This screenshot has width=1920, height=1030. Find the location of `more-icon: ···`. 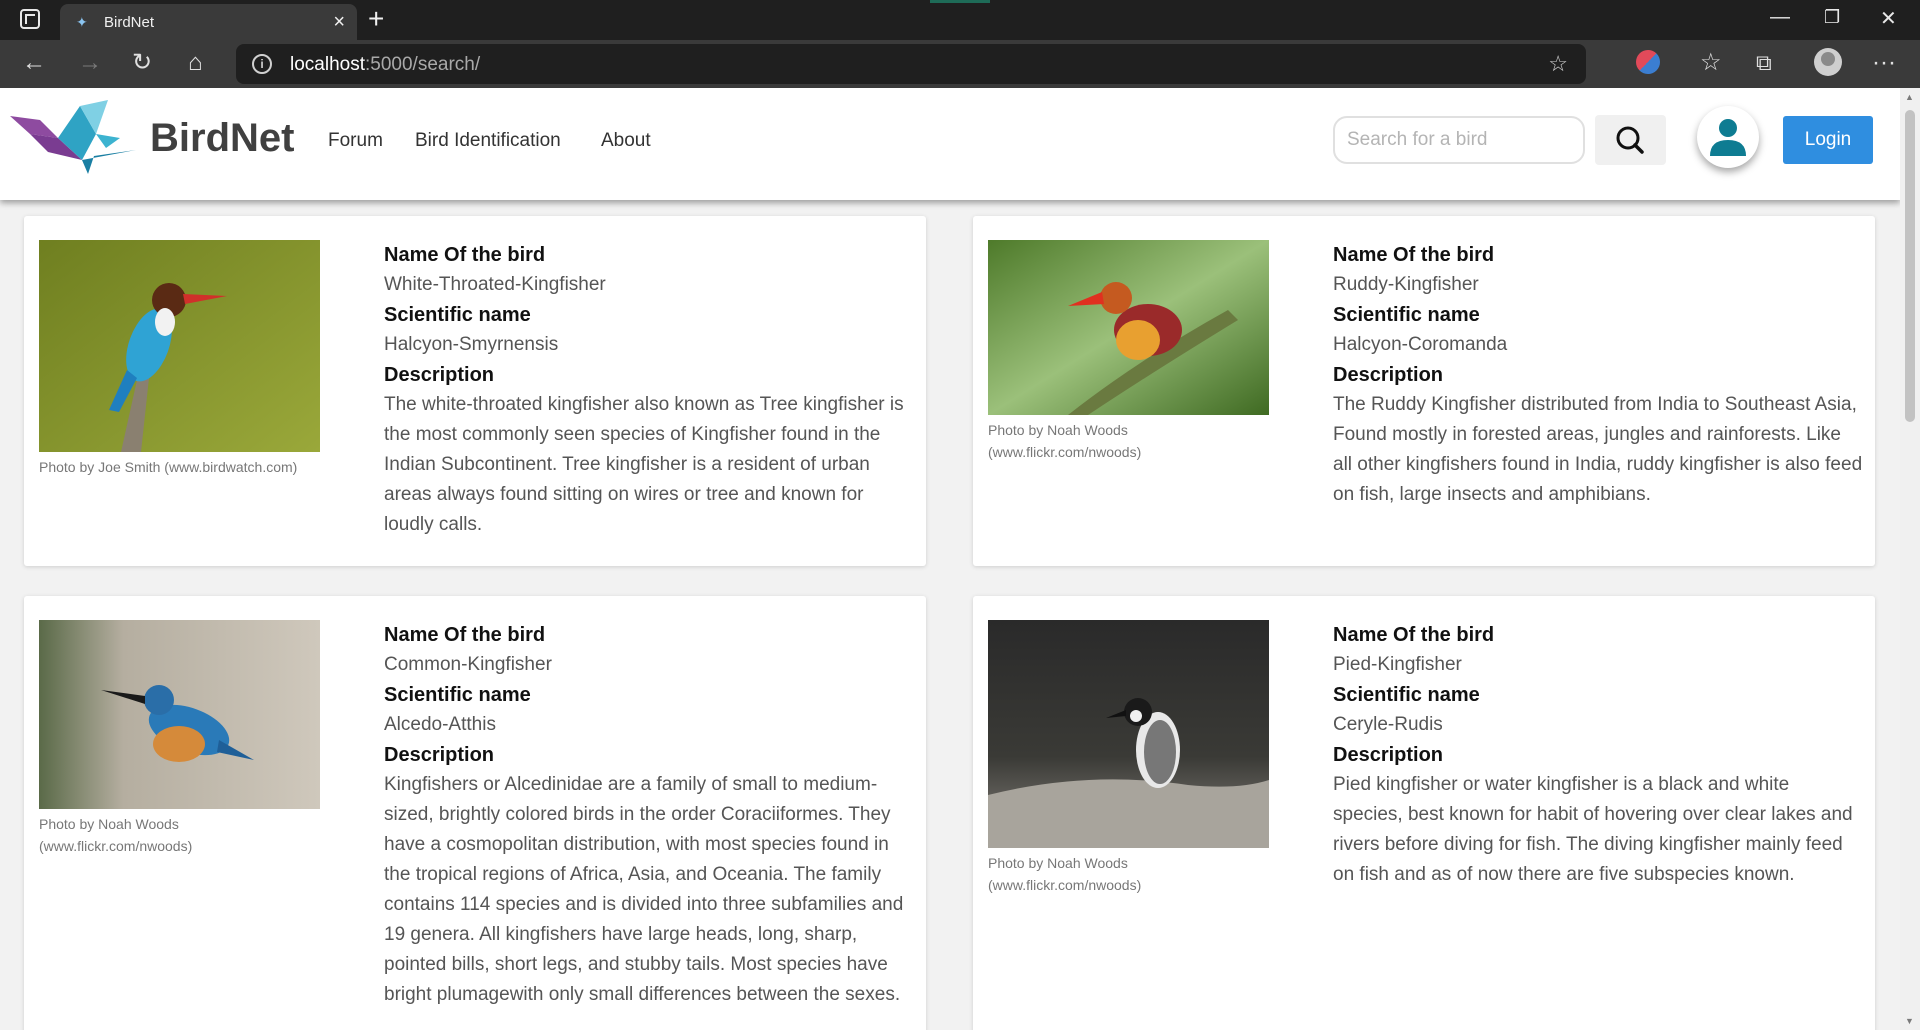

more-icon: ··· is located at coordinates (1884, 63).